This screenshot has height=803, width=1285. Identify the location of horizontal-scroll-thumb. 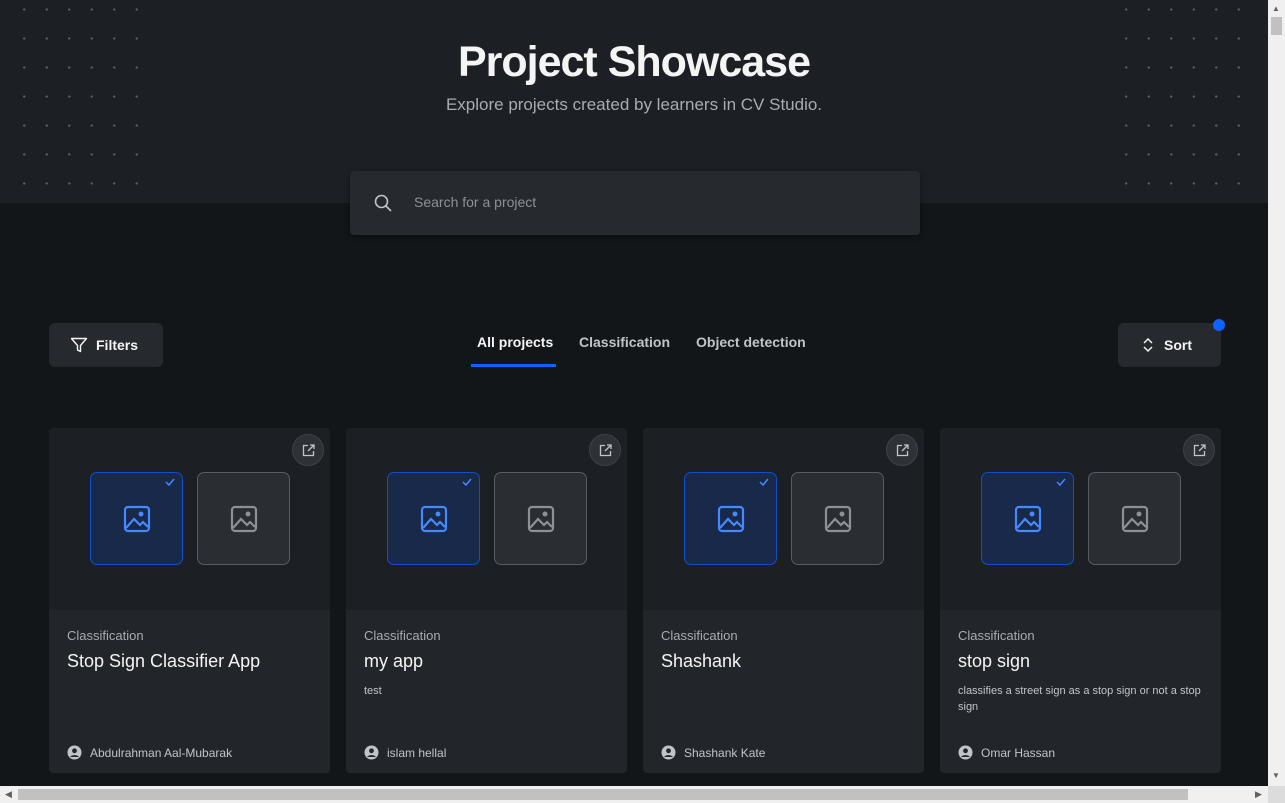
(603, 794).